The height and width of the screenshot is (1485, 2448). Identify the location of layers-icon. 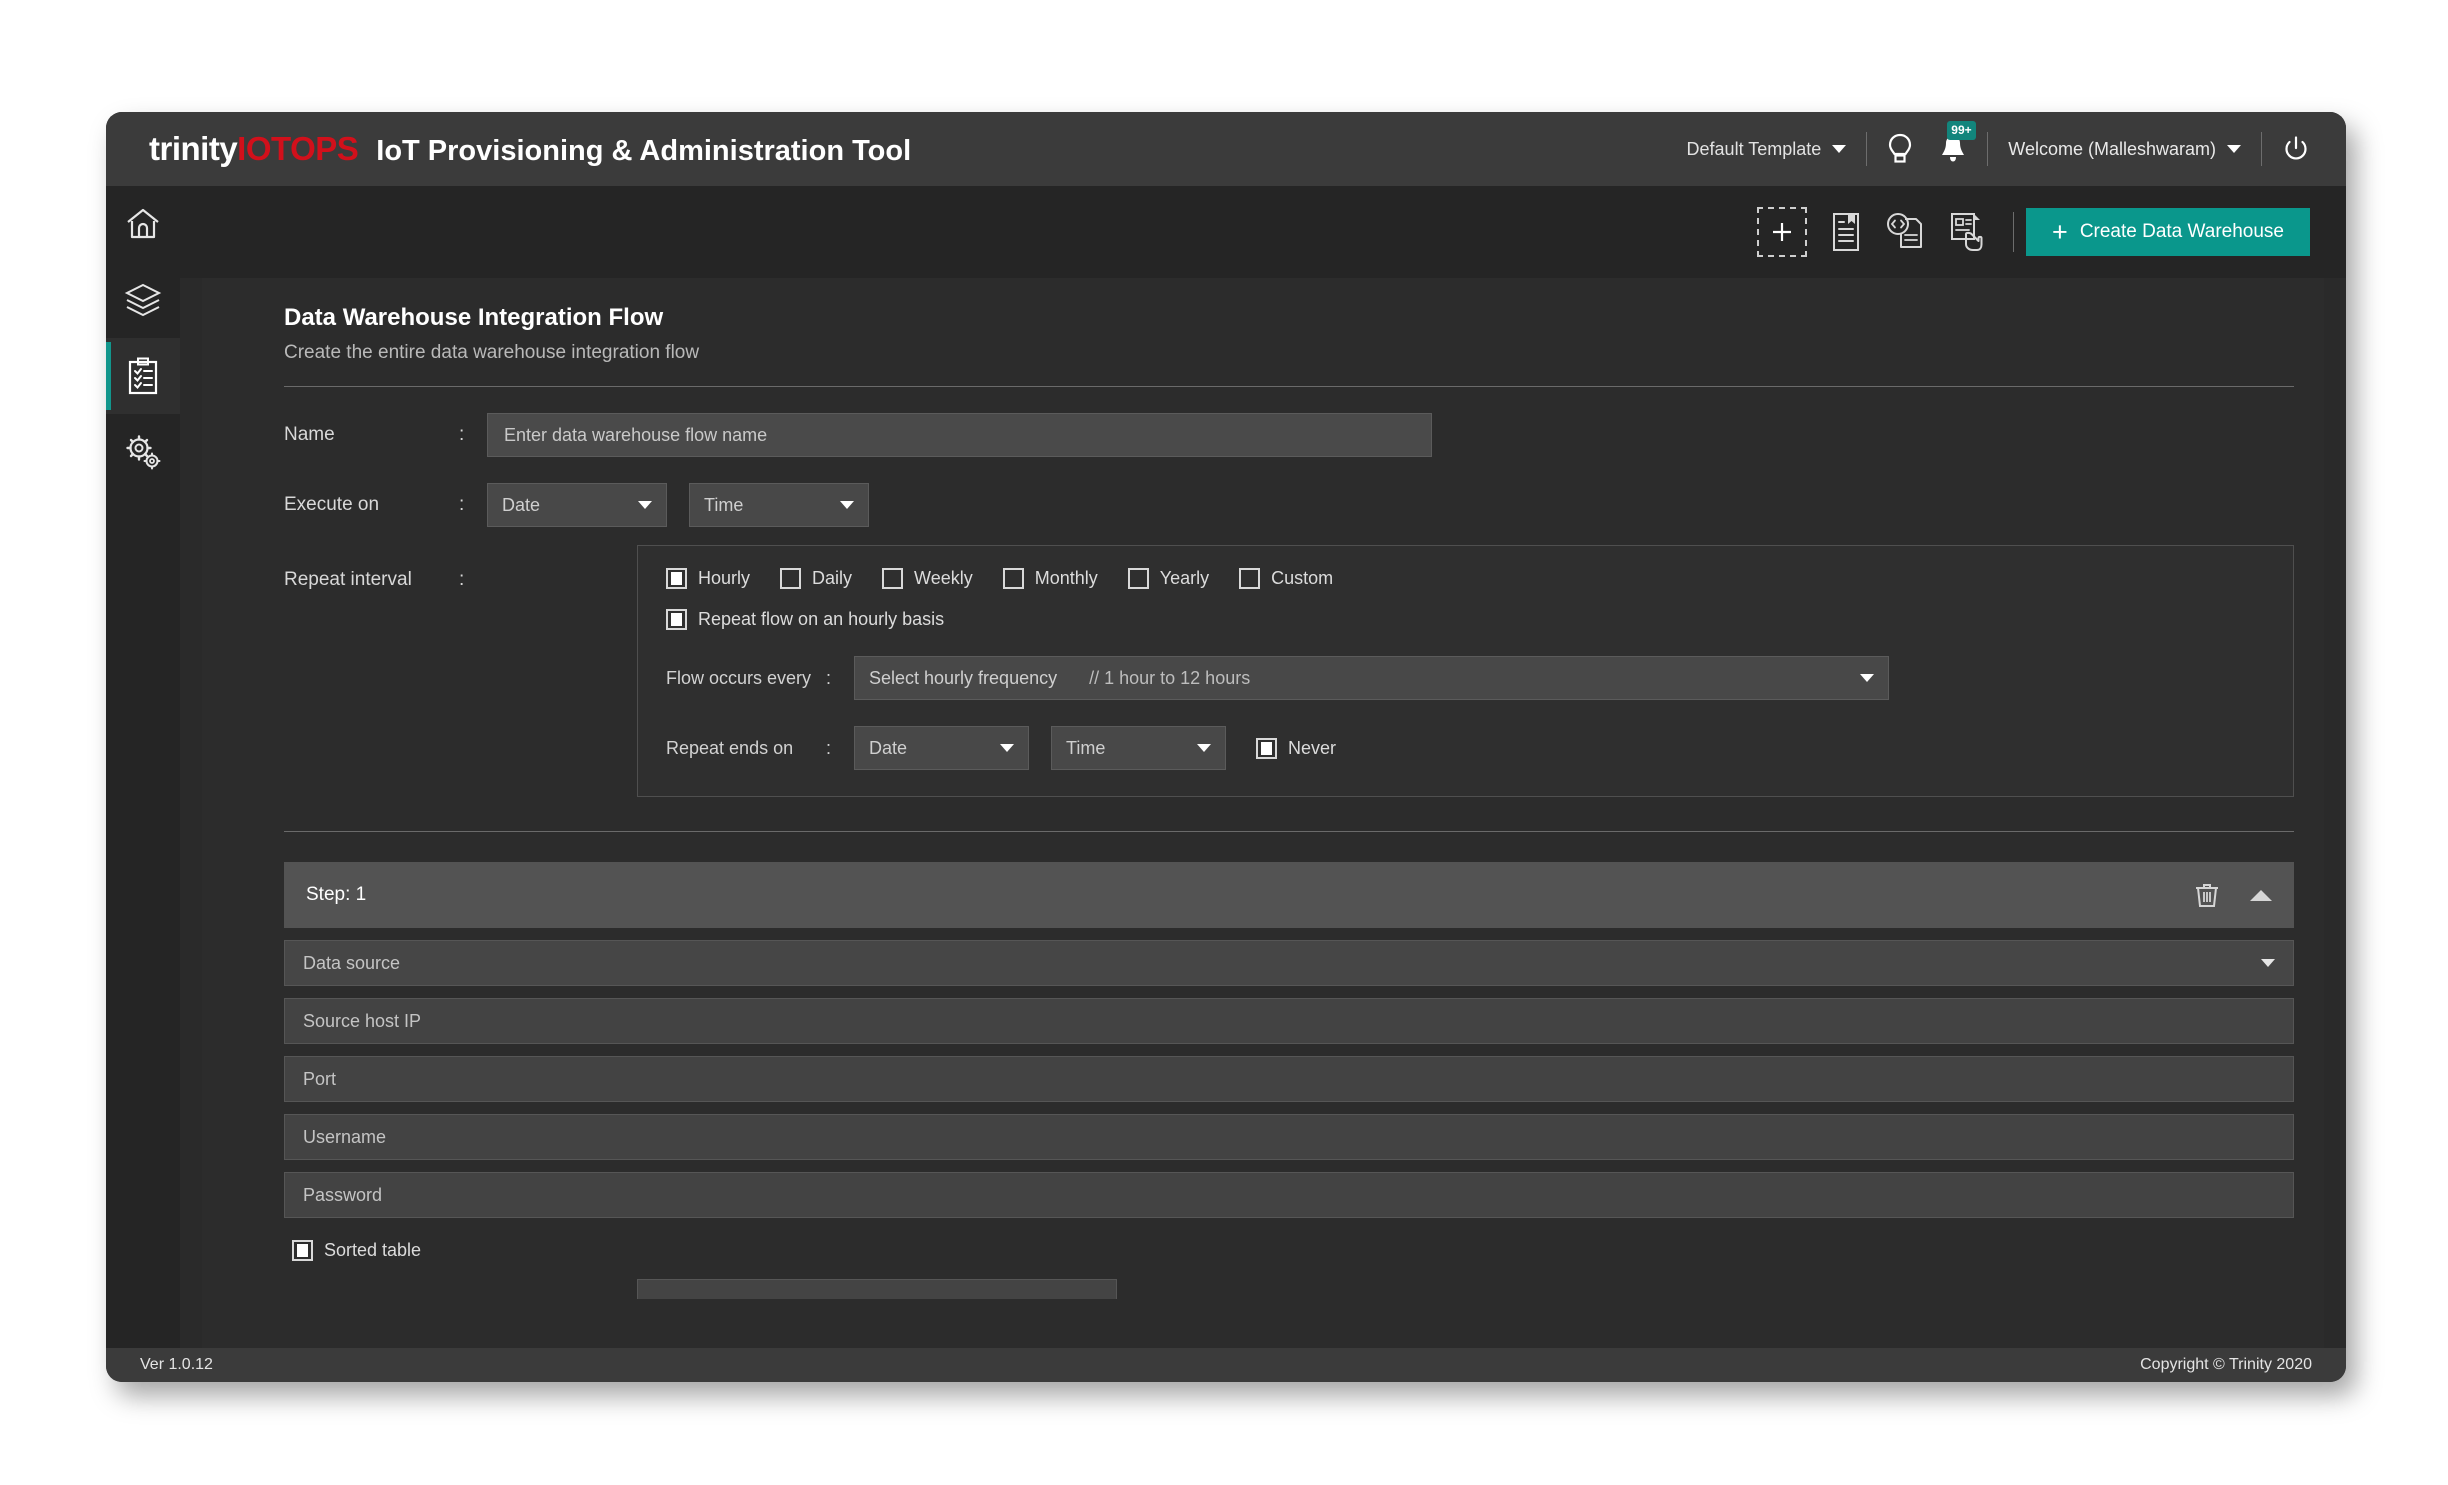
(143, 300).